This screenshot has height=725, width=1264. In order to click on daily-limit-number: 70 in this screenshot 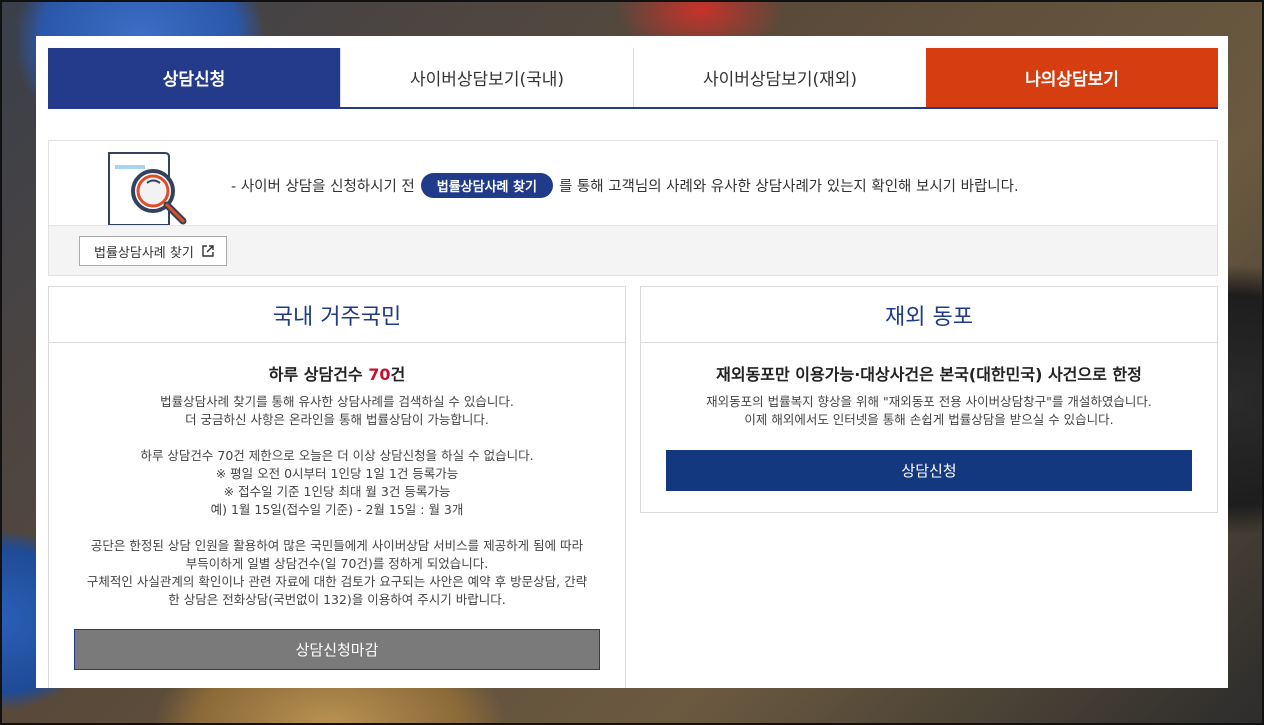, I will do `click(379, 374)`.